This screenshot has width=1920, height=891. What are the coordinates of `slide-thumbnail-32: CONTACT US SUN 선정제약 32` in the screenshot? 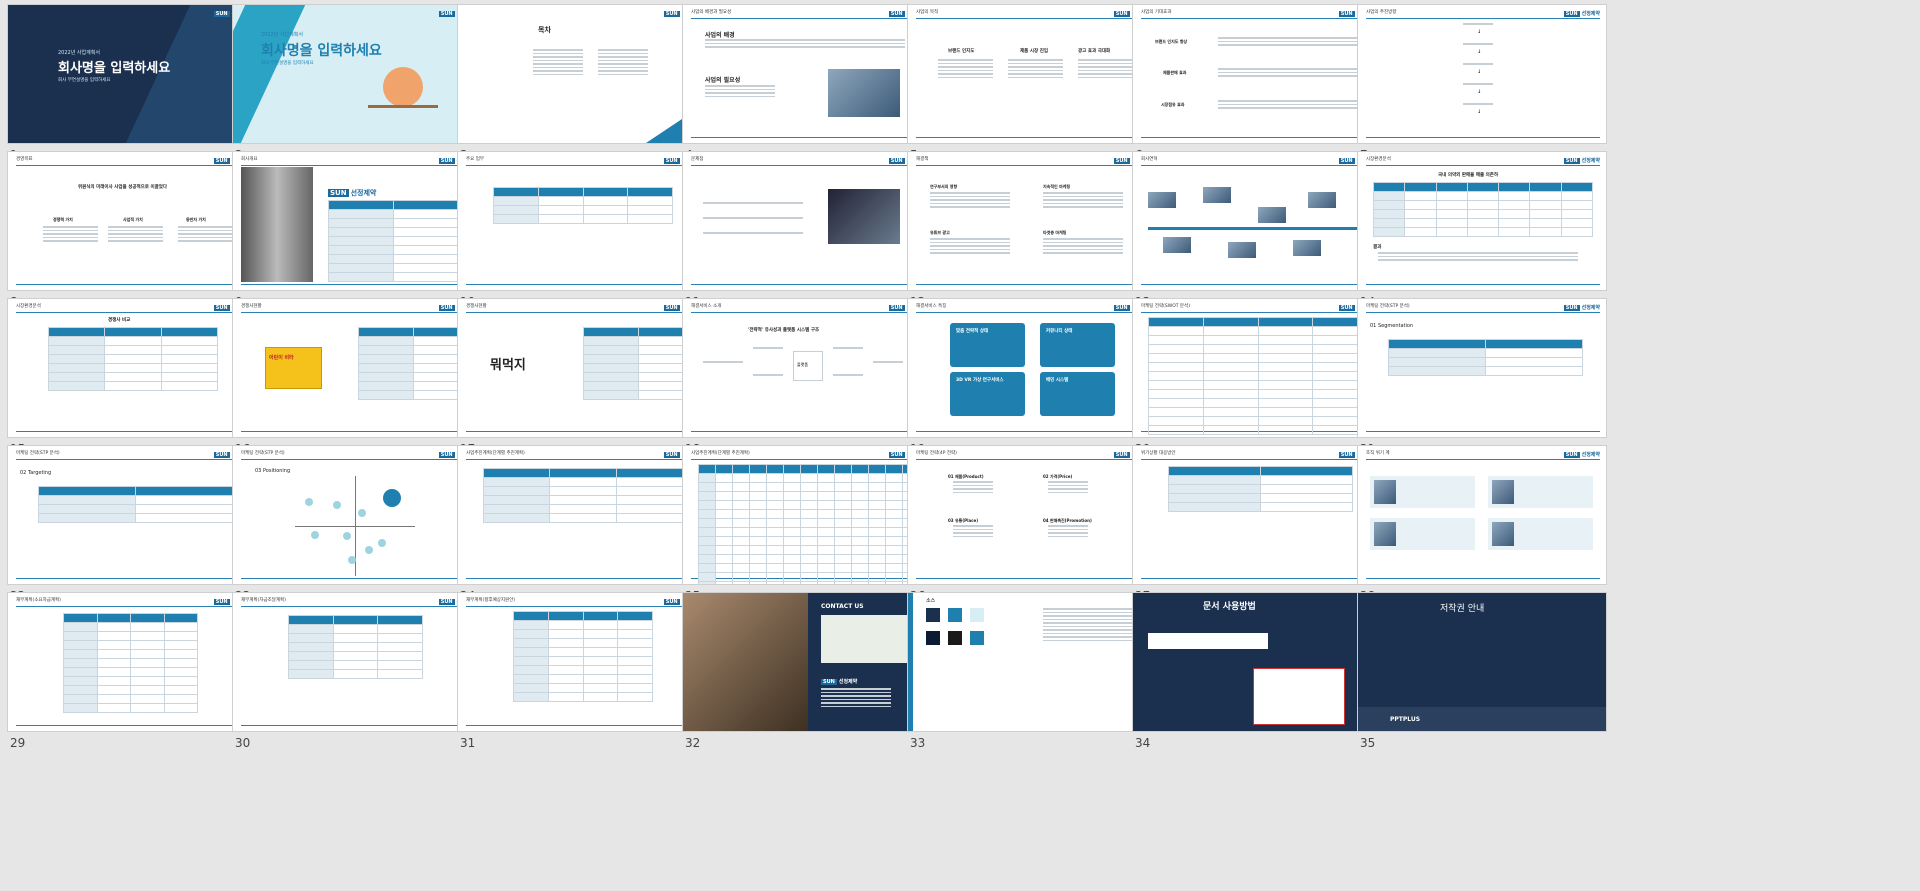 It's located at (807, 673).